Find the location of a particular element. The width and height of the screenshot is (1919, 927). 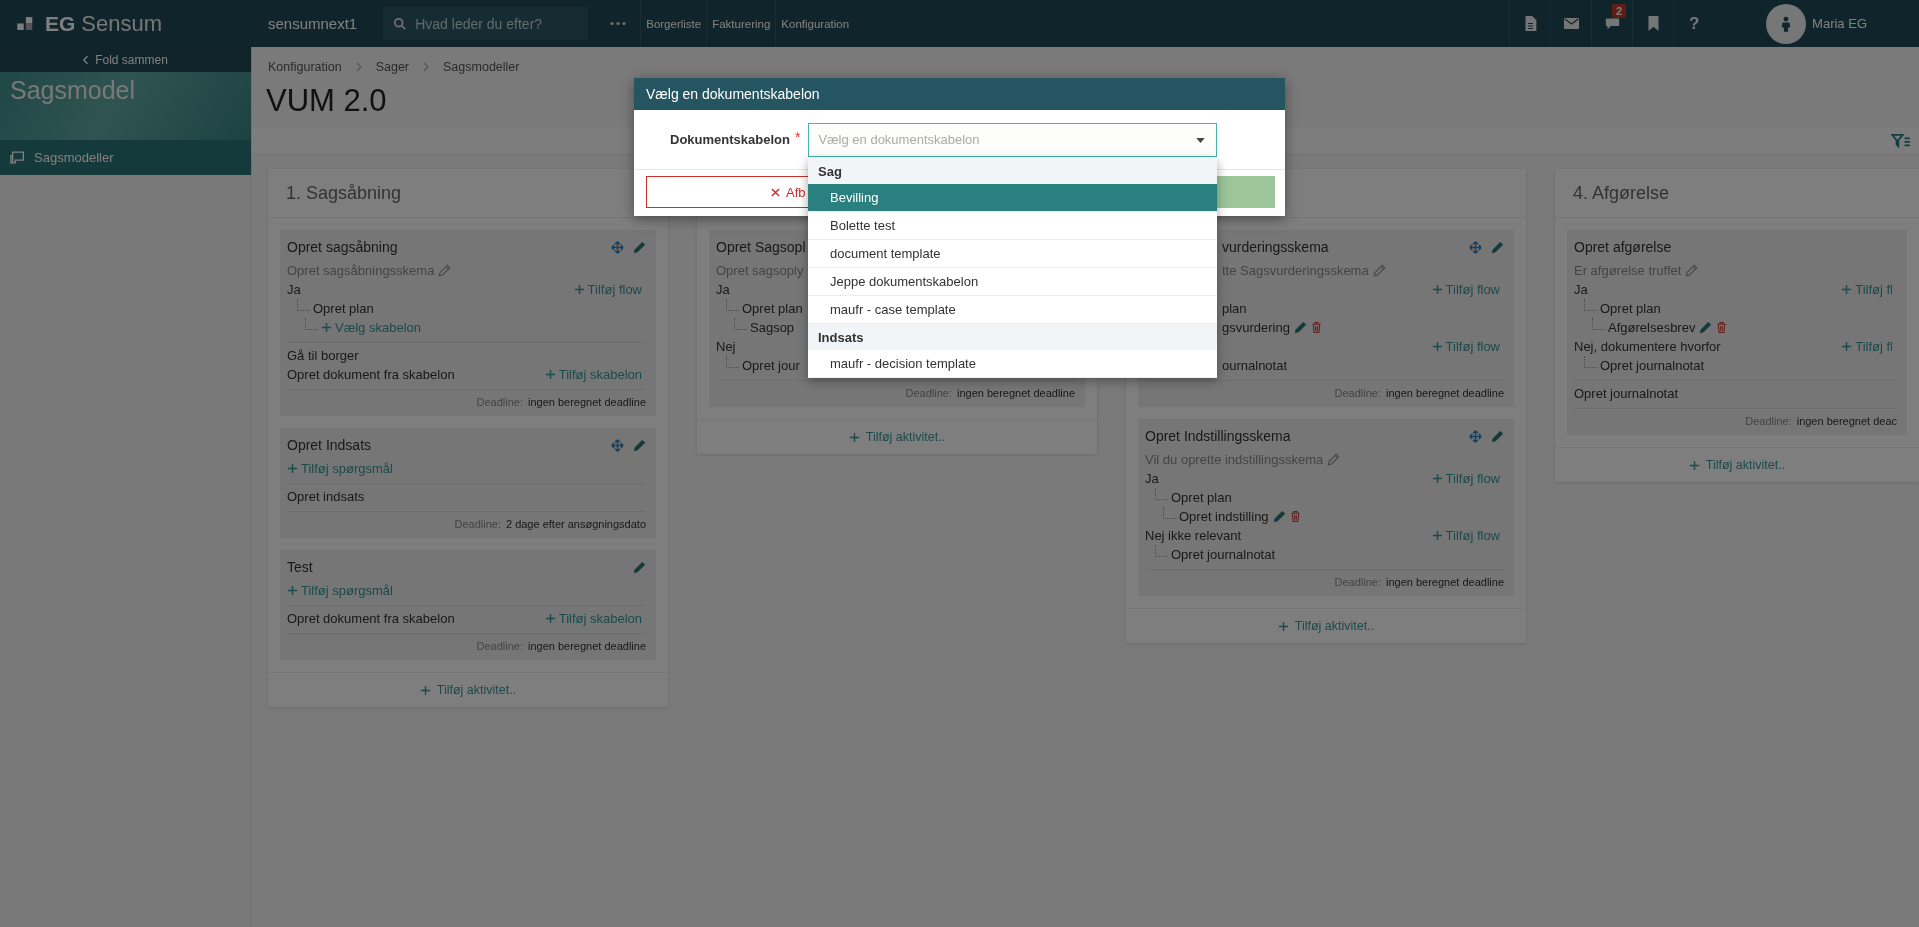

nav-link: Konfiguration is located at coordinates (815, 23).